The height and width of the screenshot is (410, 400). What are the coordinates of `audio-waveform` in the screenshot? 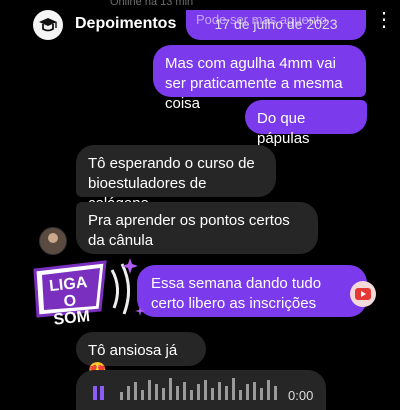 It's located at (200, 389).